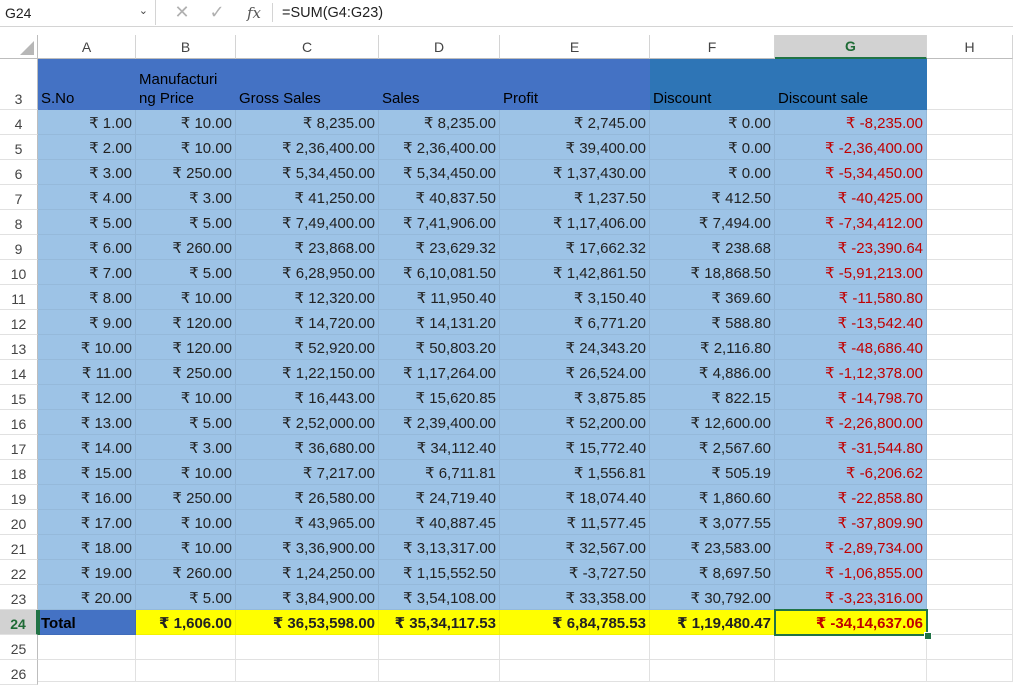  Describe the element at coordinates (19, 322) in the screenshot. I see `row-header-12: 12` at that location.